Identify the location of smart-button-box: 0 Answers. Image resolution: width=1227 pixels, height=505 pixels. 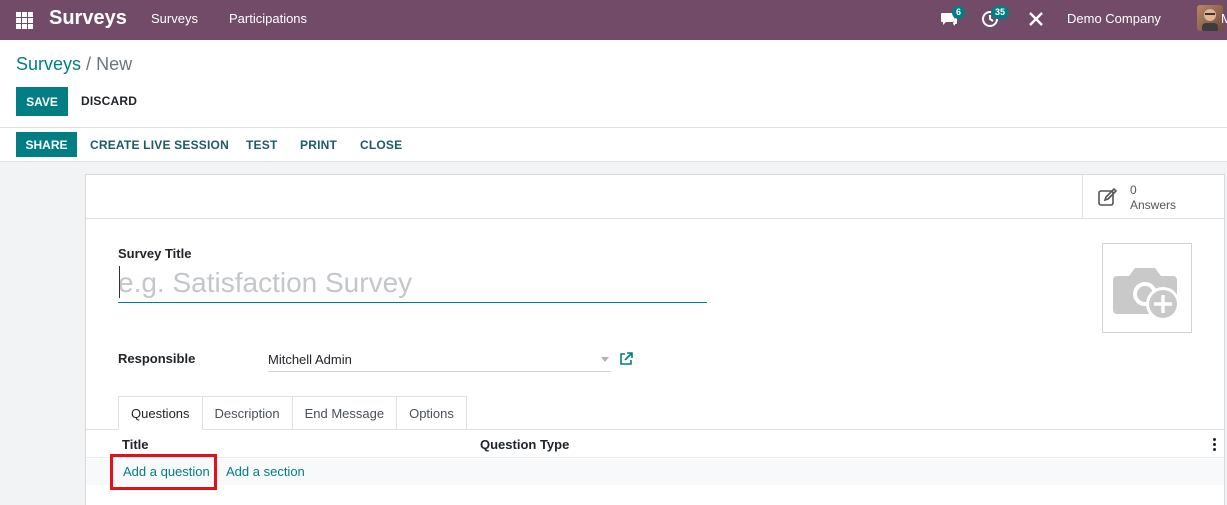
(655, 197).